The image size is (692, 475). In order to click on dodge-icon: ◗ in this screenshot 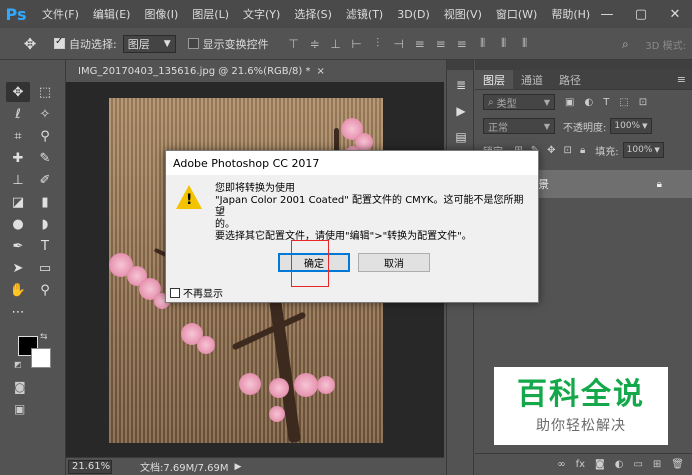, I will do `click(45, 224)`.